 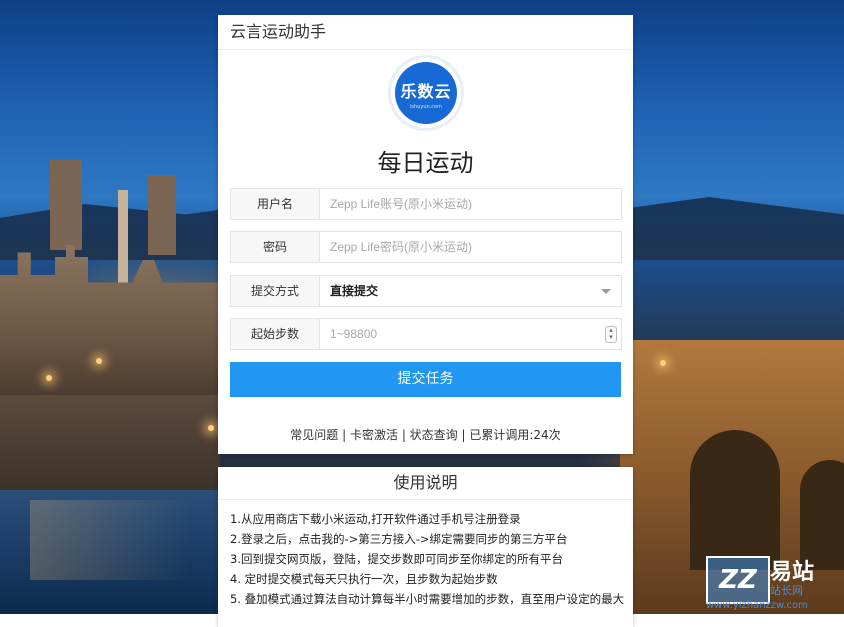 I want to click on watermark-subtitle: 站长网, so click(x=786, y=590).